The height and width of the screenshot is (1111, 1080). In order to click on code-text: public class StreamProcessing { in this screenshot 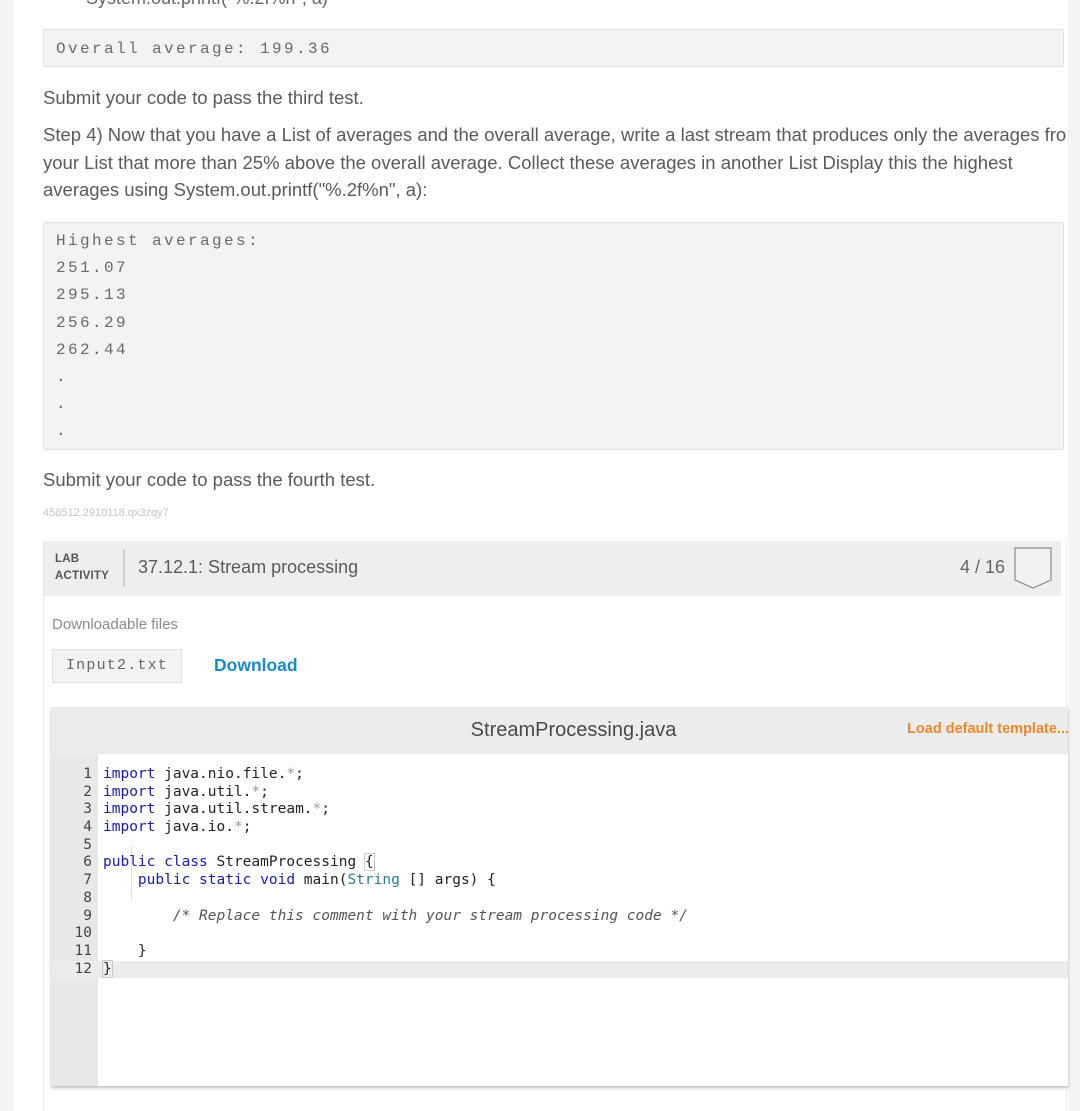, I will do `click(239, 862)`.